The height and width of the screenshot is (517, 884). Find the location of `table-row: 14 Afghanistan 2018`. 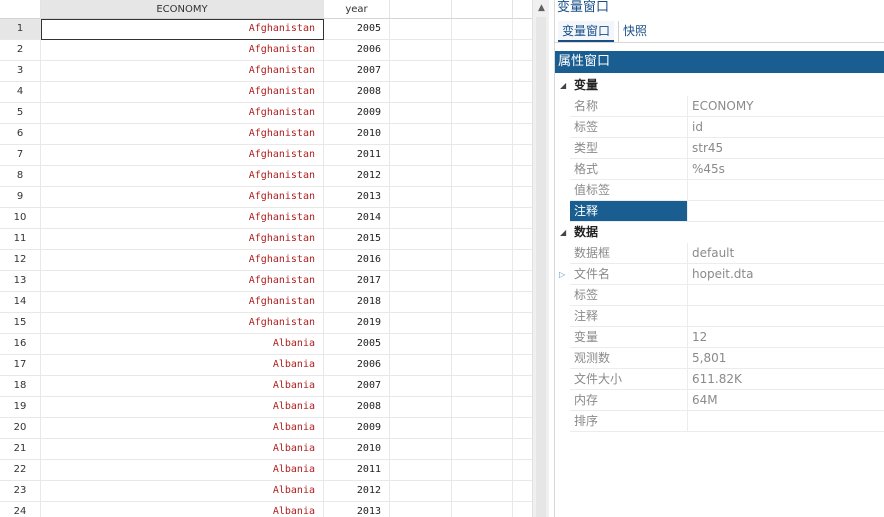

table-row: 14 Afghanistan 2018 is located at coordinates (266, 302).